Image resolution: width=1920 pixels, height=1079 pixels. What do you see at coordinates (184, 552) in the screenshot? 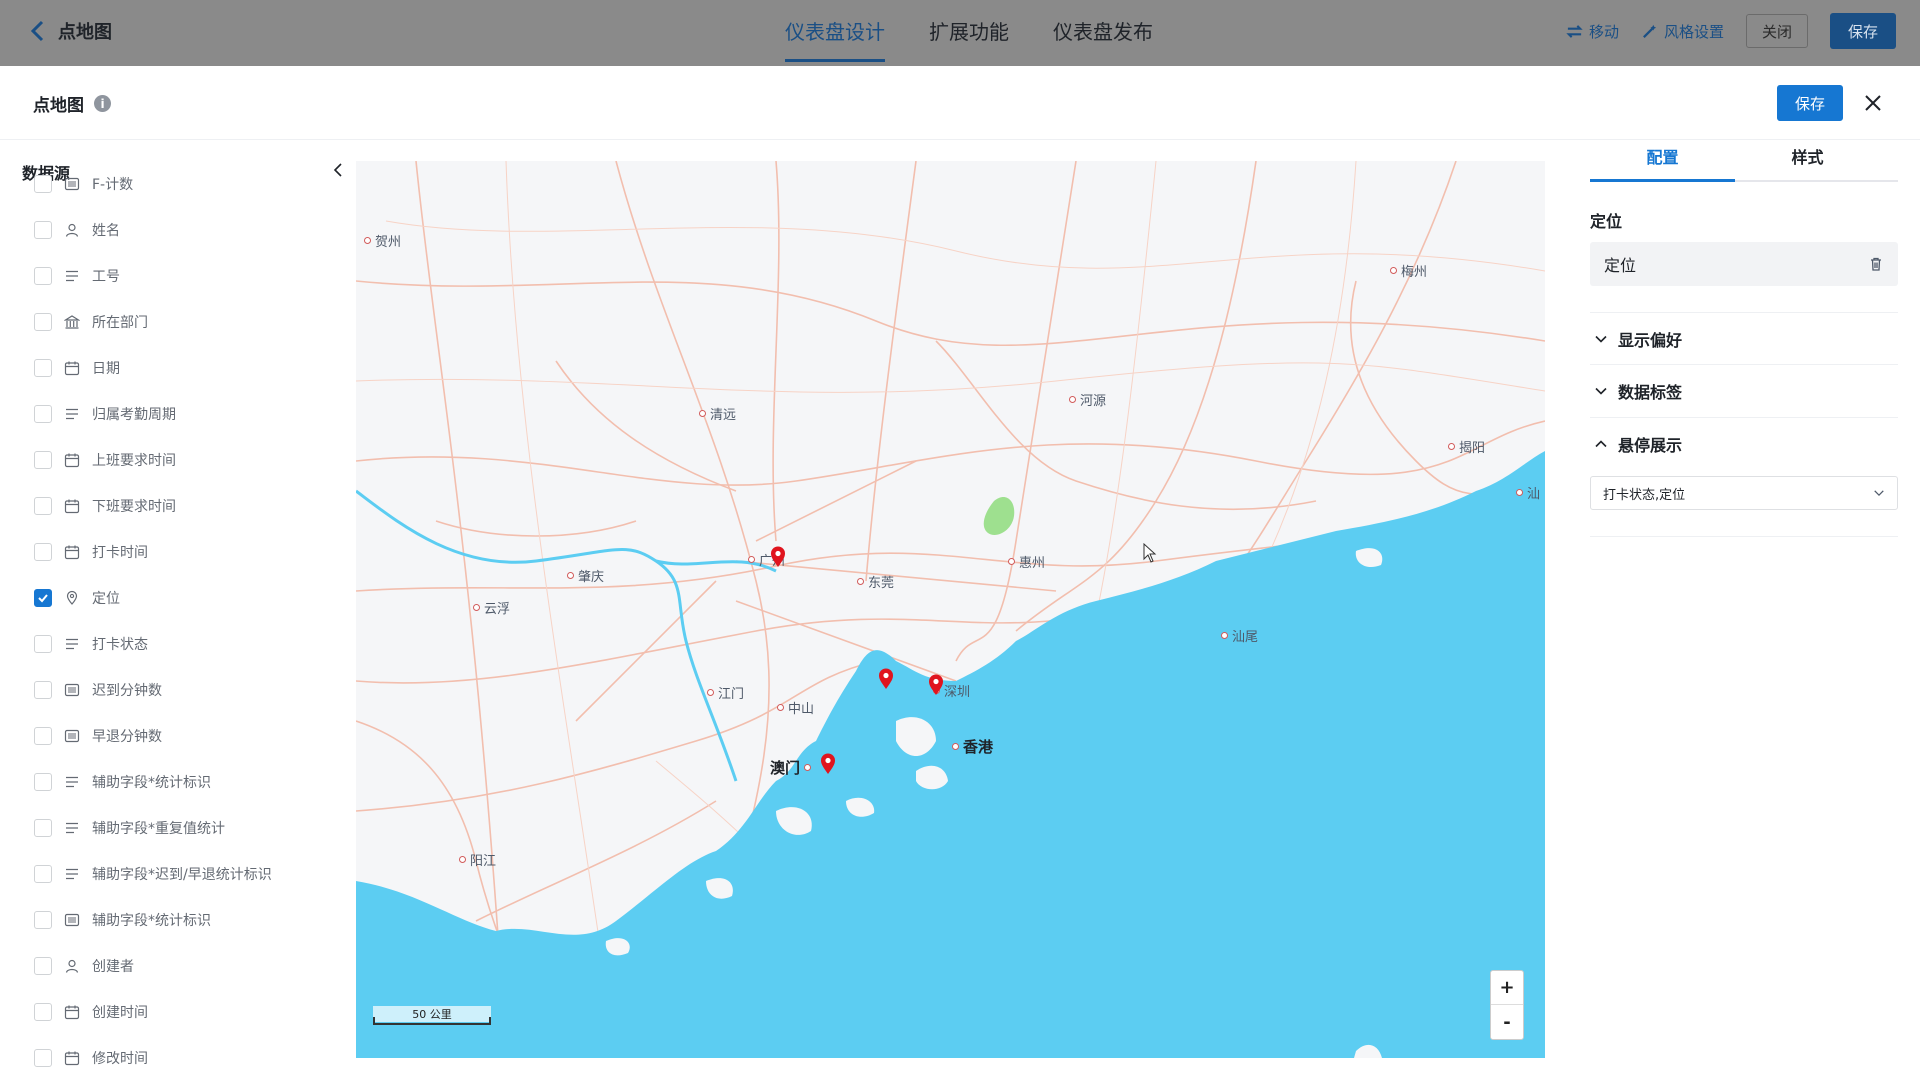
I see `field-item: 打卡时间` at bounding box center [184, 552].